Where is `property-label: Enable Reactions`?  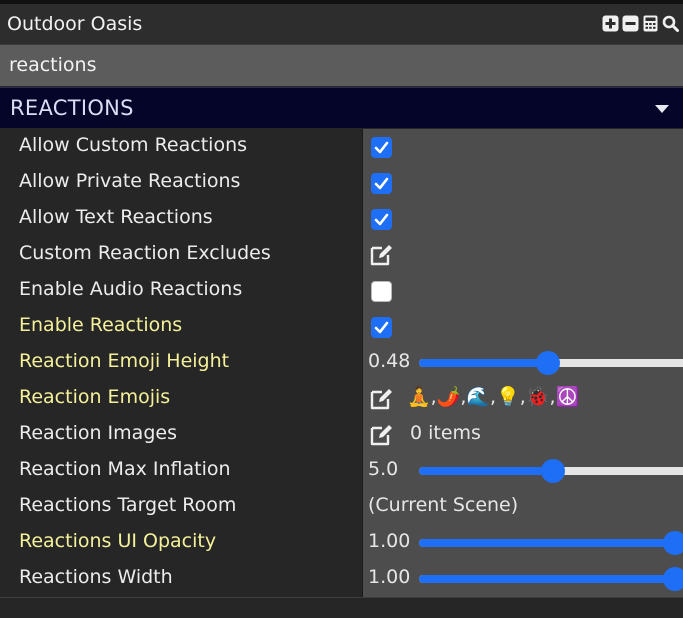 property-label: Enable Reactions is located at coordinates (101, 325).